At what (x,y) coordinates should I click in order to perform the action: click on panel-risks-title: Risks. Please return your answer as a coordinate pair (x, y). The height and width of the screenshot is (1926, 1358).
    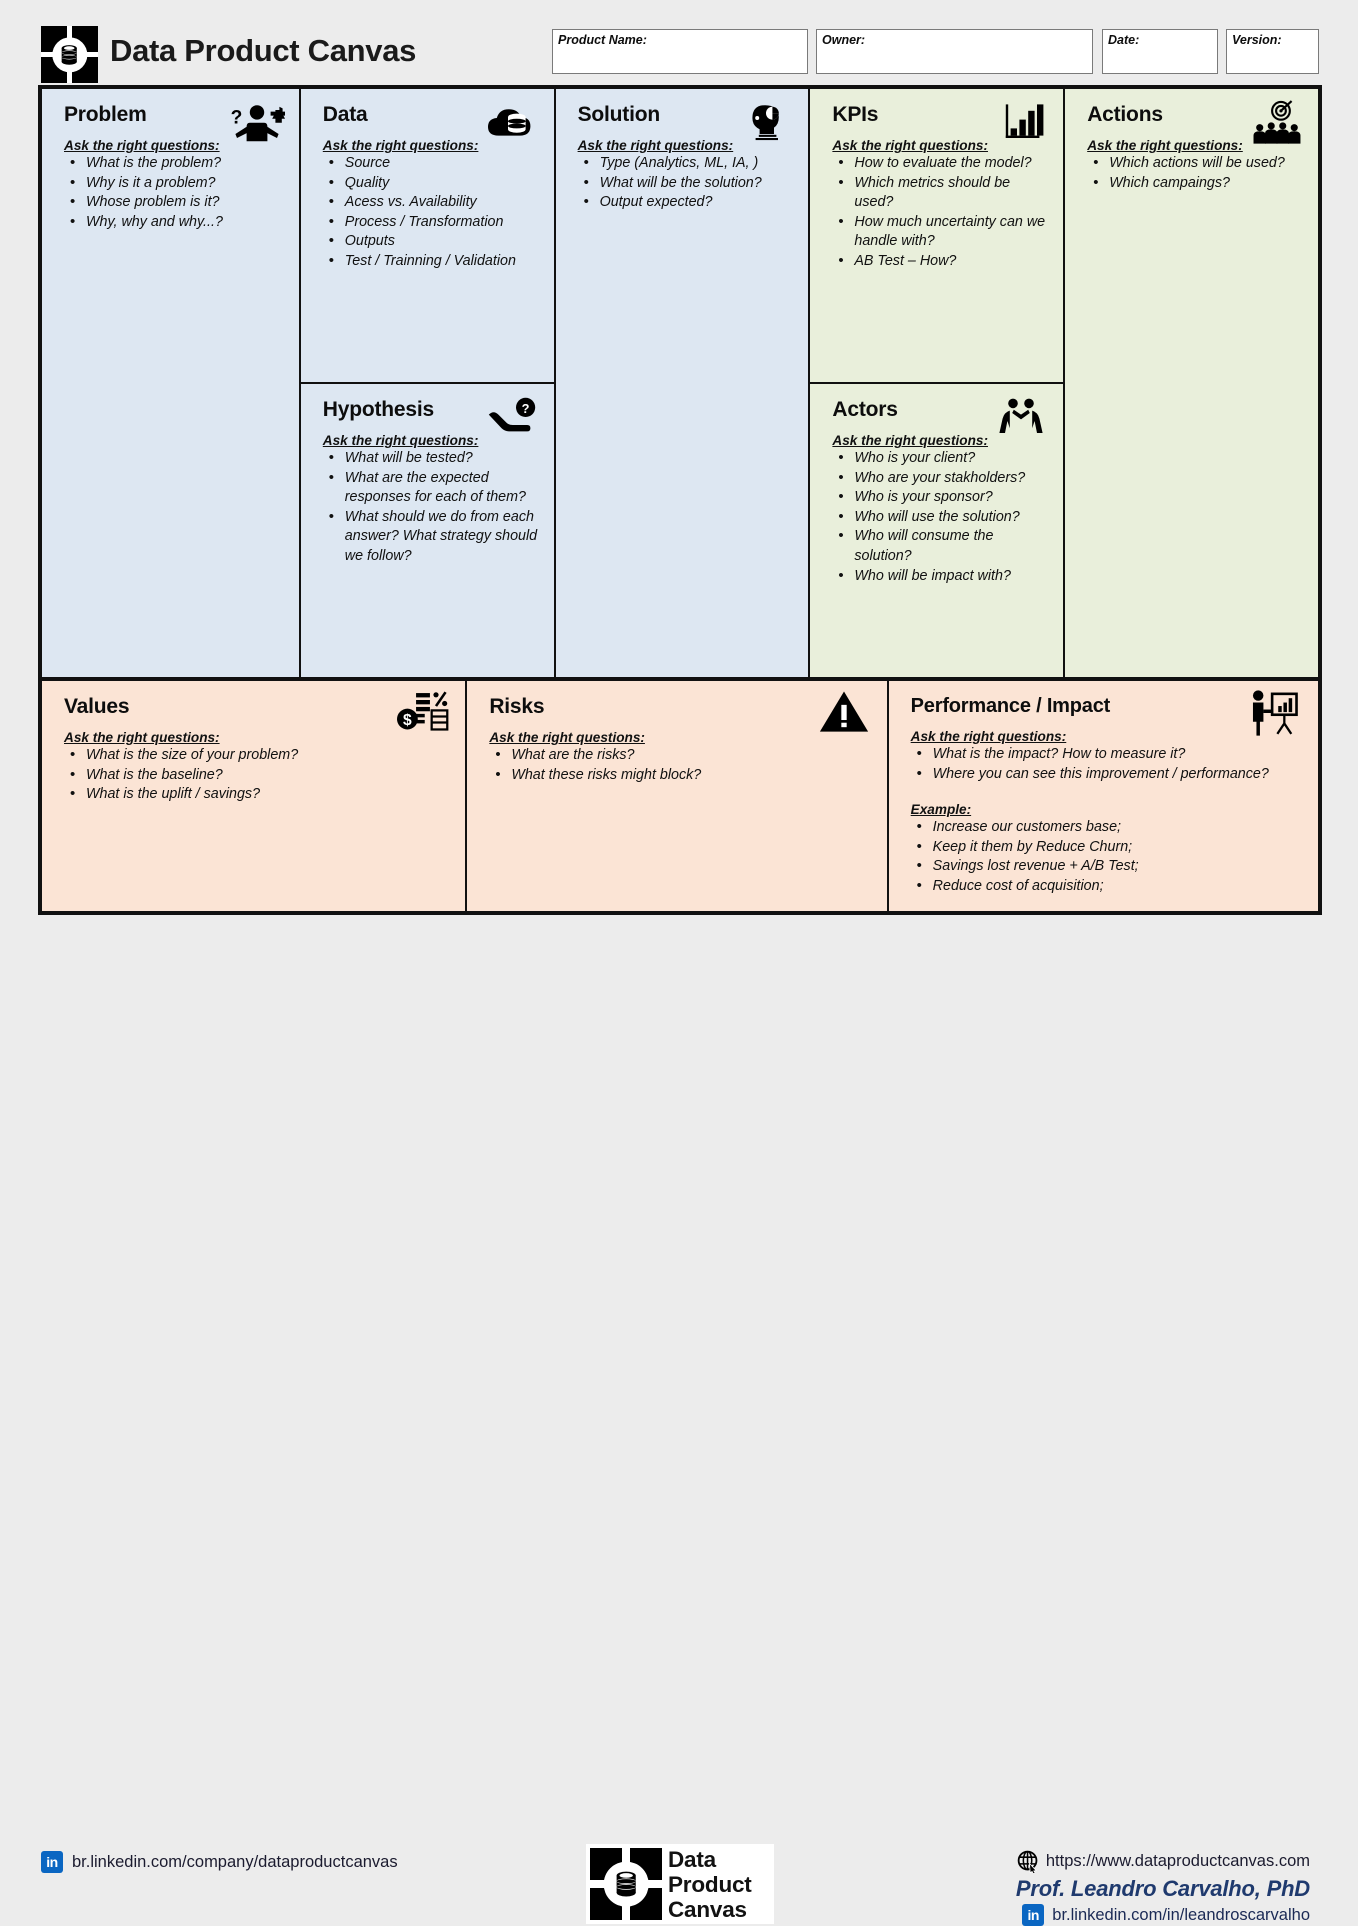
    Looking at the image, I should click on (517, 706).